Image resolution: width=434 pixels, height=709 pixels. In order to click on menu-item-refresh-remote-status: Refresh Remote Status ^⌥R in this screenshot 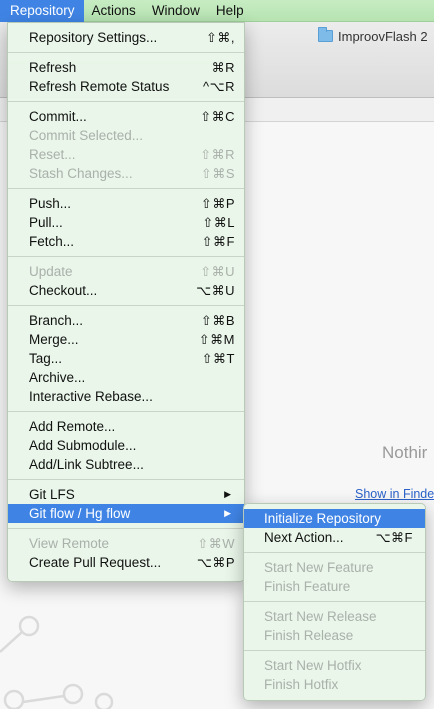, I will do `click(126, 86)`.